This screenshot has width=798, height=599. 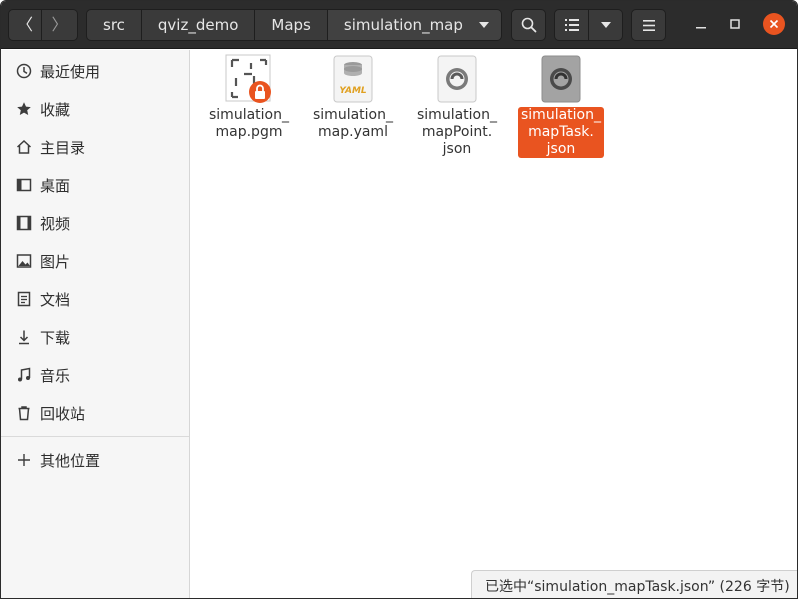 What do you see at coordinates (114, 25) in the screenshot?
I see `breadcrumb-src: src` at bounding box center [114, 25].